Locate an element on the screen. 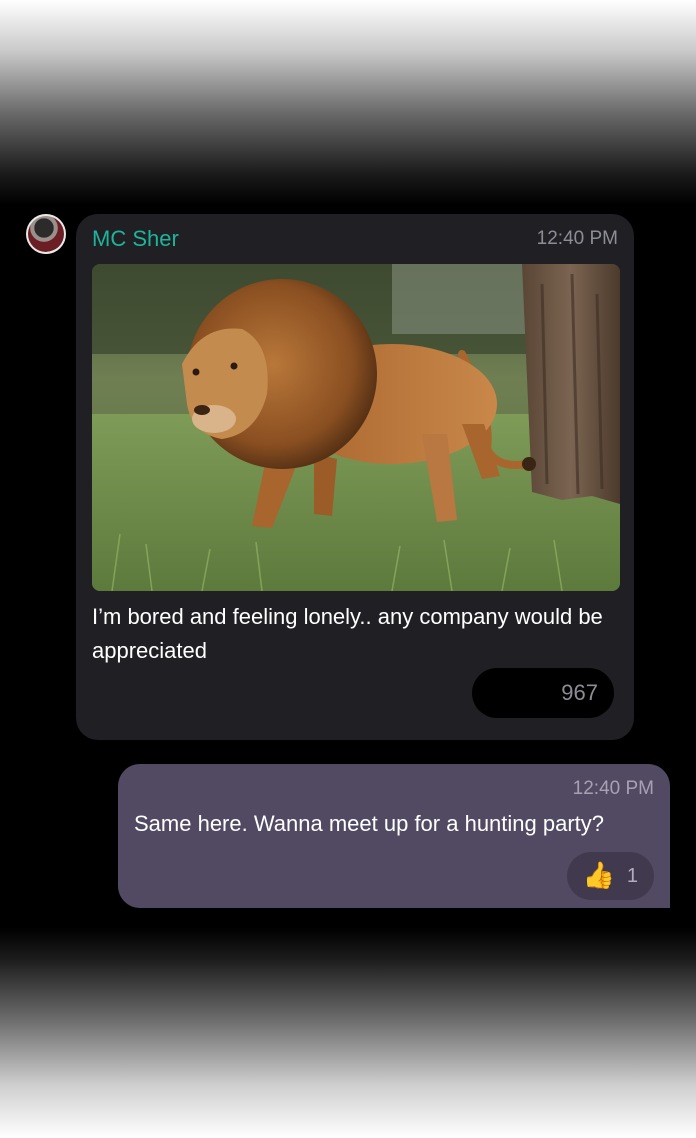 The width and height of the screenshot is (696, 1138). sender-avatar is located at coordinates (46, 234).